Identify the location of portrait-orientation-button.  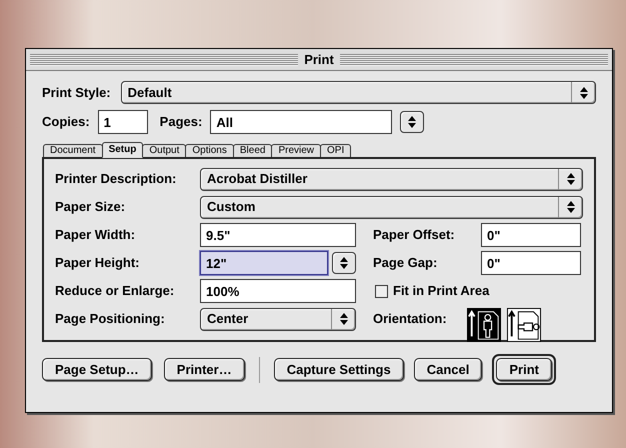
(483, 325).